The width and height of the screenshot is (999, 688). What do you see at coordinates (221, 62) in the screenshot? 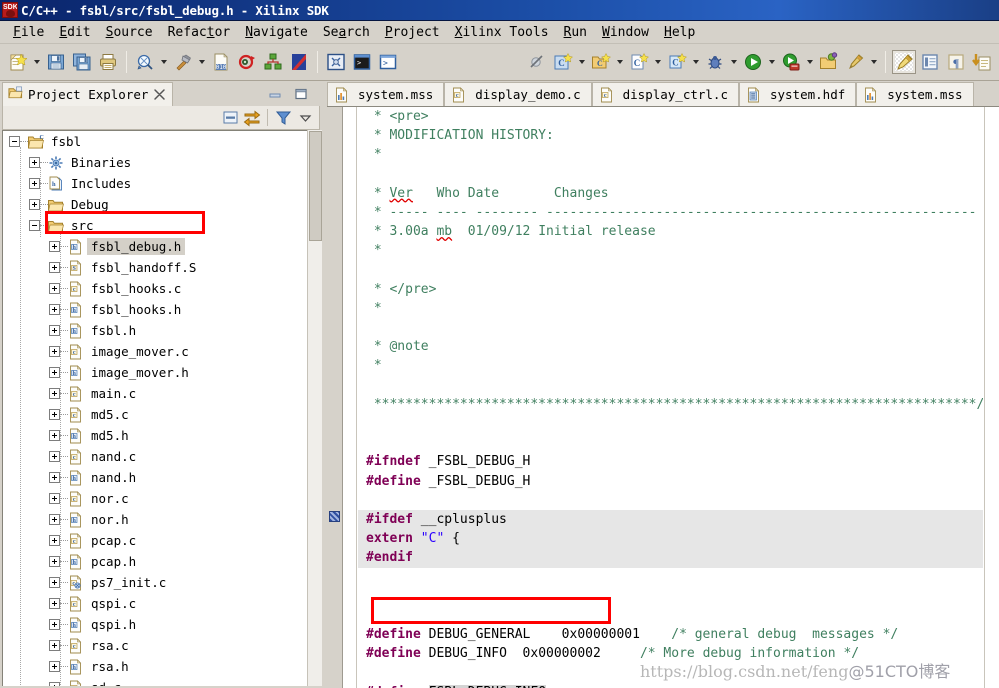
I see `binary-010-icon: 010` at bounding box center [221, 62].